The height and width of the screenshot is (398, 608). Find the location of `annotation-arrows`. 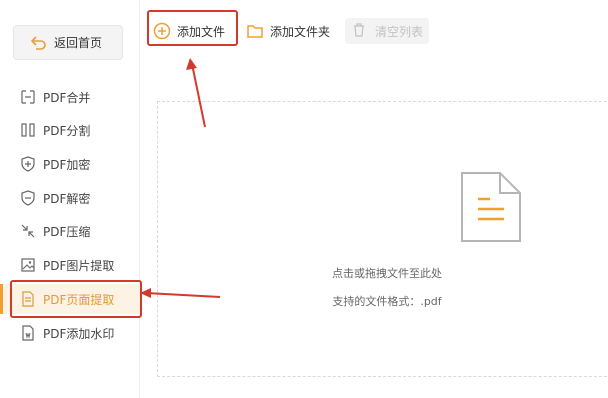

annotation-arrows is located at coordinates (180, 178).